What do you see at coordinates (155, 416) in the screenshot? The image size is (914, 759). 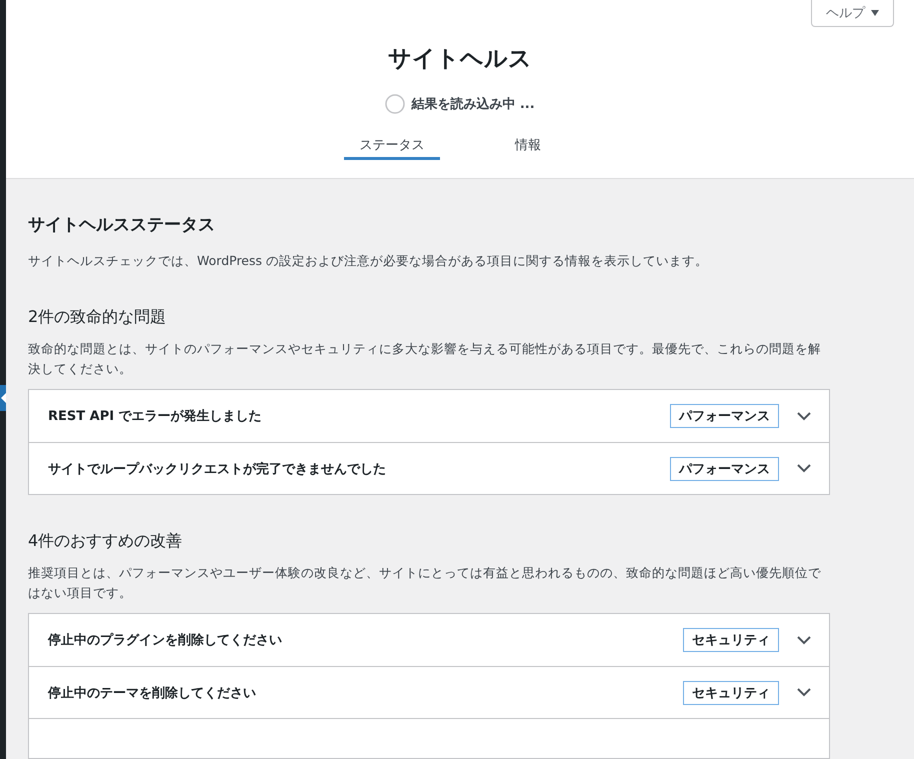 I see `issue-title: REST API でエラーが発生しました` at bounding box center [155, 416].